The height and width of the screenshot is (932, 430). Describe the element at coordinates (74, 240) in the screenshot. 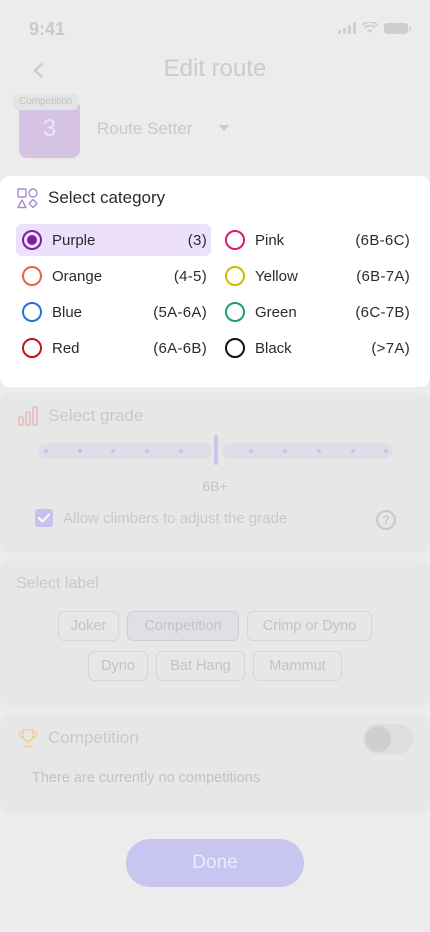

I see `category-name: Purple` at that location.